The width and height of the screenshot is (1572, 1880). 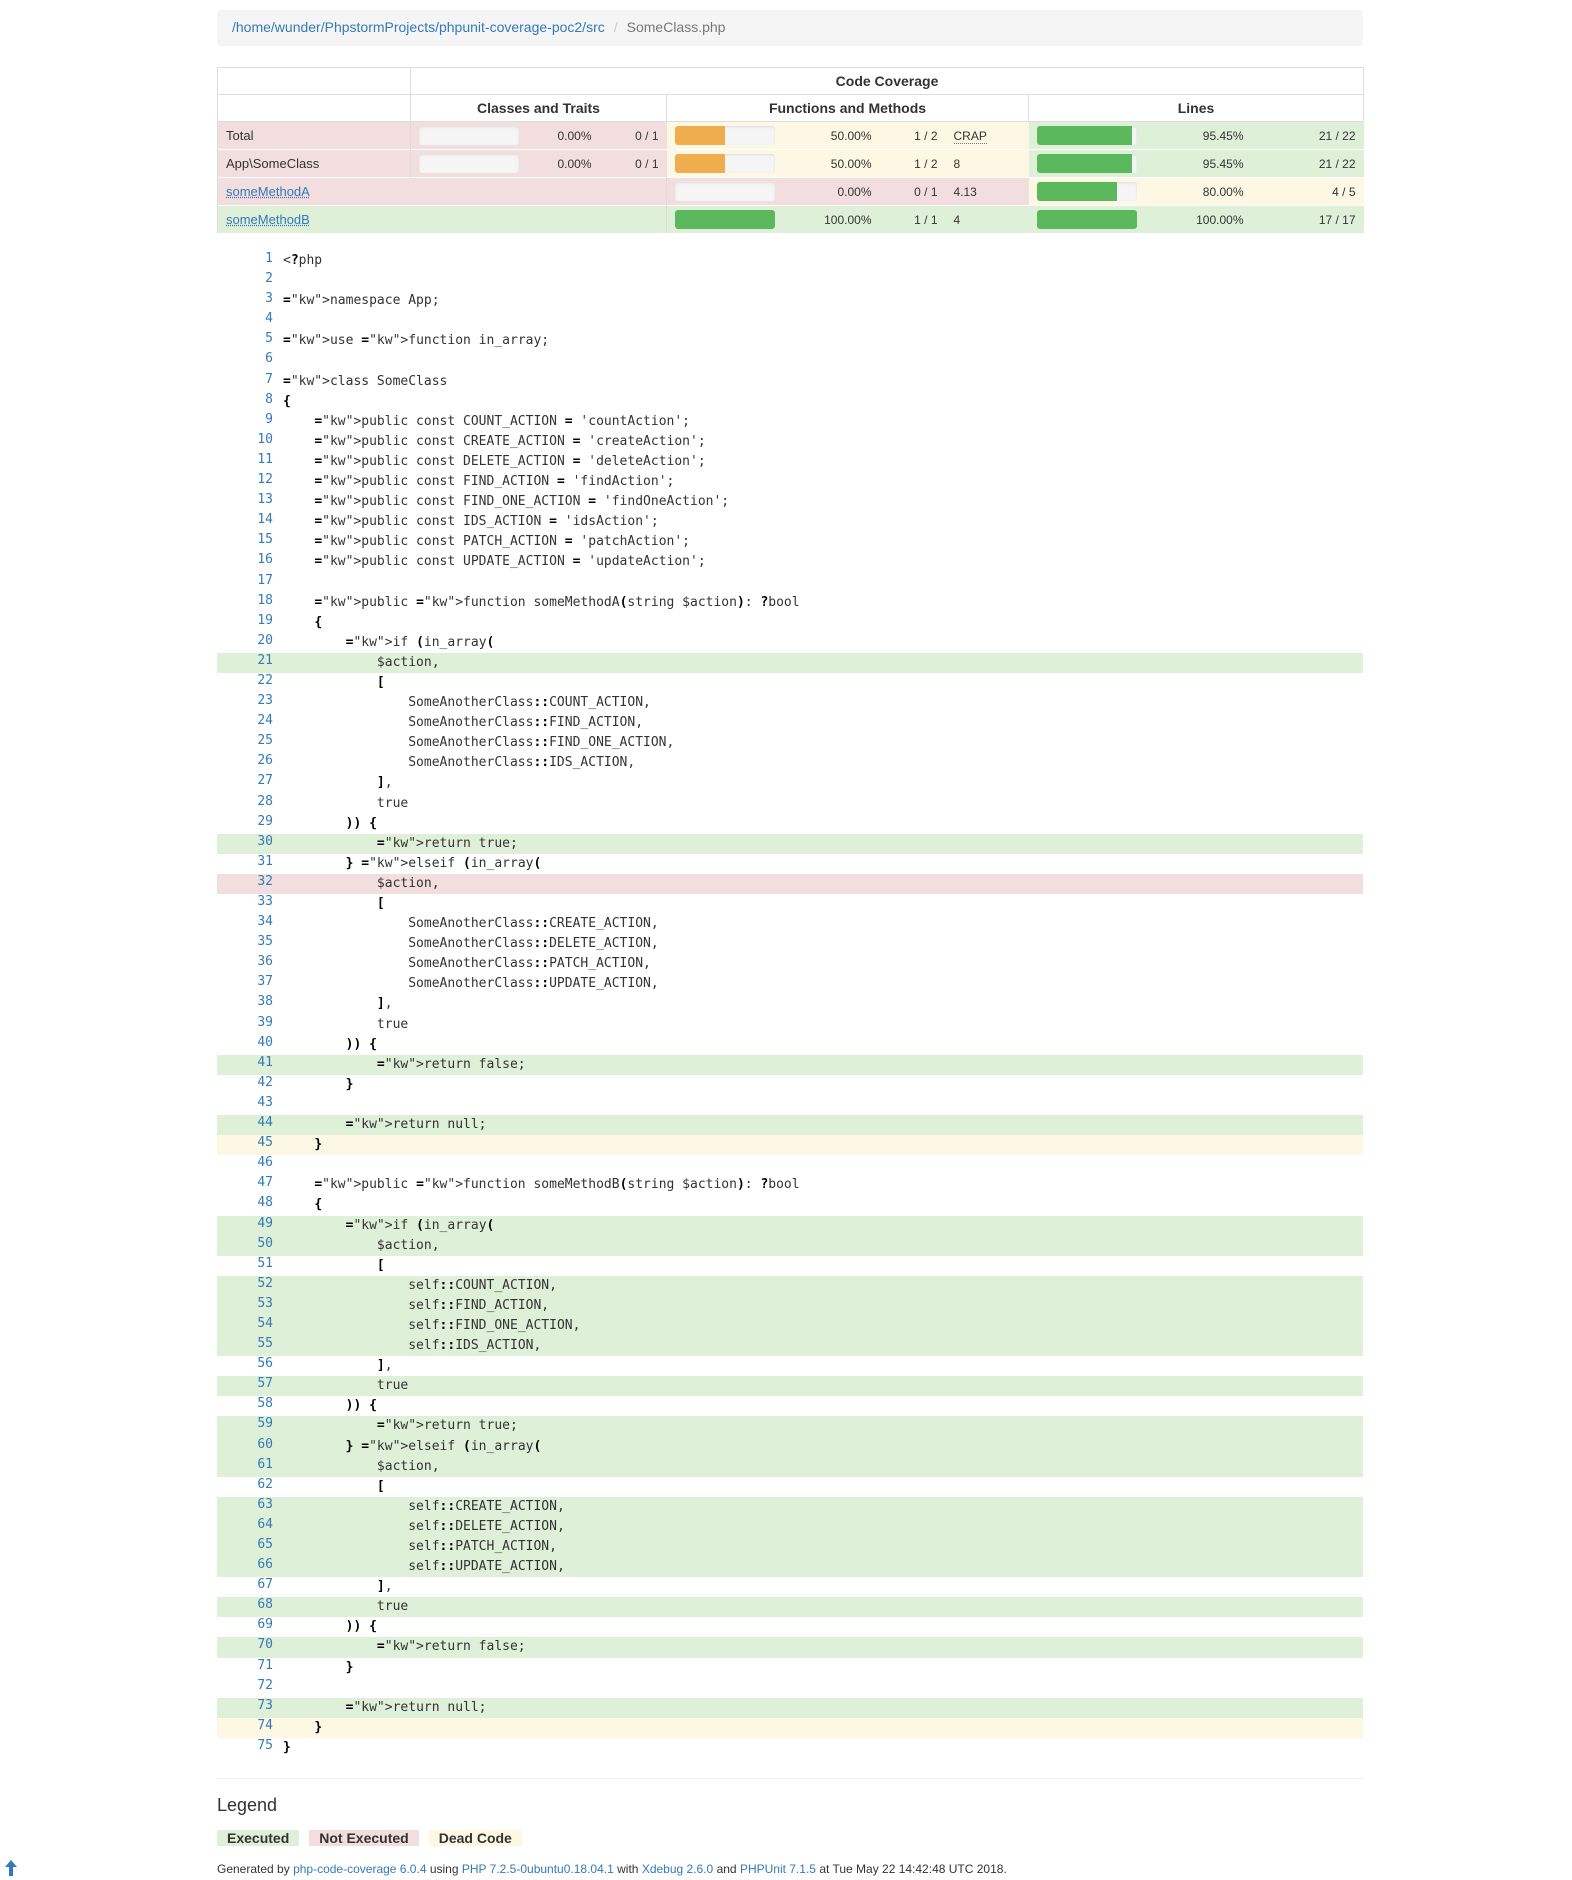 I want to click on line-number-link: 62, so click(x=250, y=1487).